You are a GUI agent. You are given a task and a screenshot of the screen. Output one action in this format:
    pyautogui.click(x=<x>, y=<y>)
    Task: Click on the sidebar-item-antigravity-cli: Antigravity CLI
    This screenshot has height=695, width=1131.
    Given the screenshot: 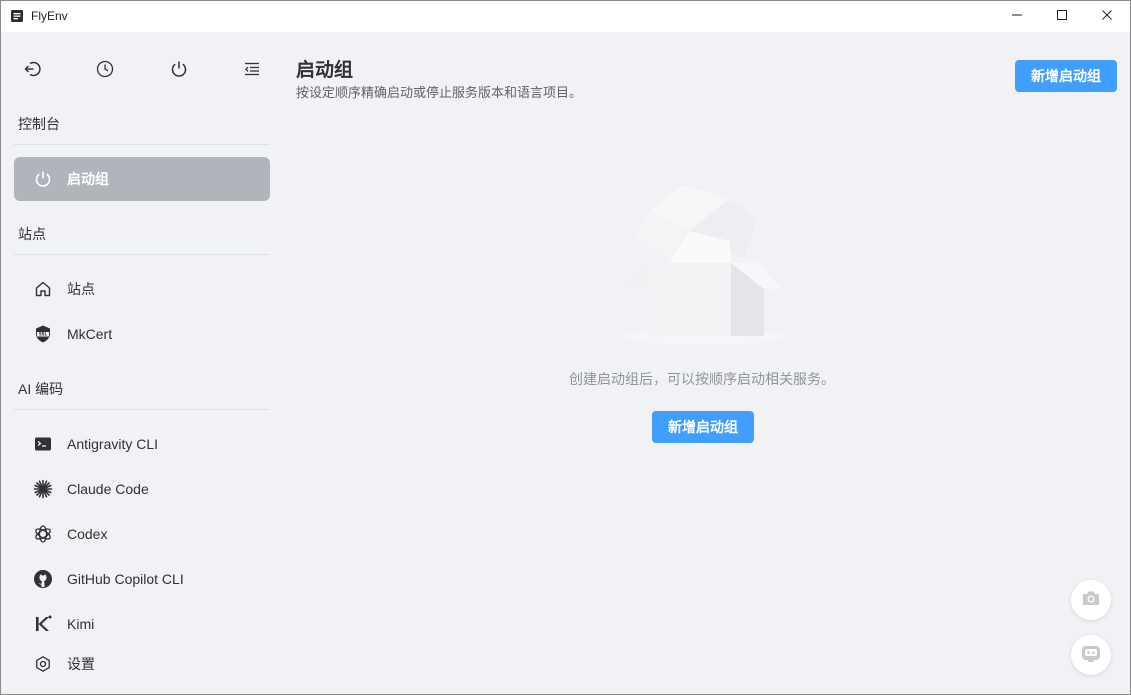 What is the action you would take?
    pyautogui.click(x=142, y=444)
    